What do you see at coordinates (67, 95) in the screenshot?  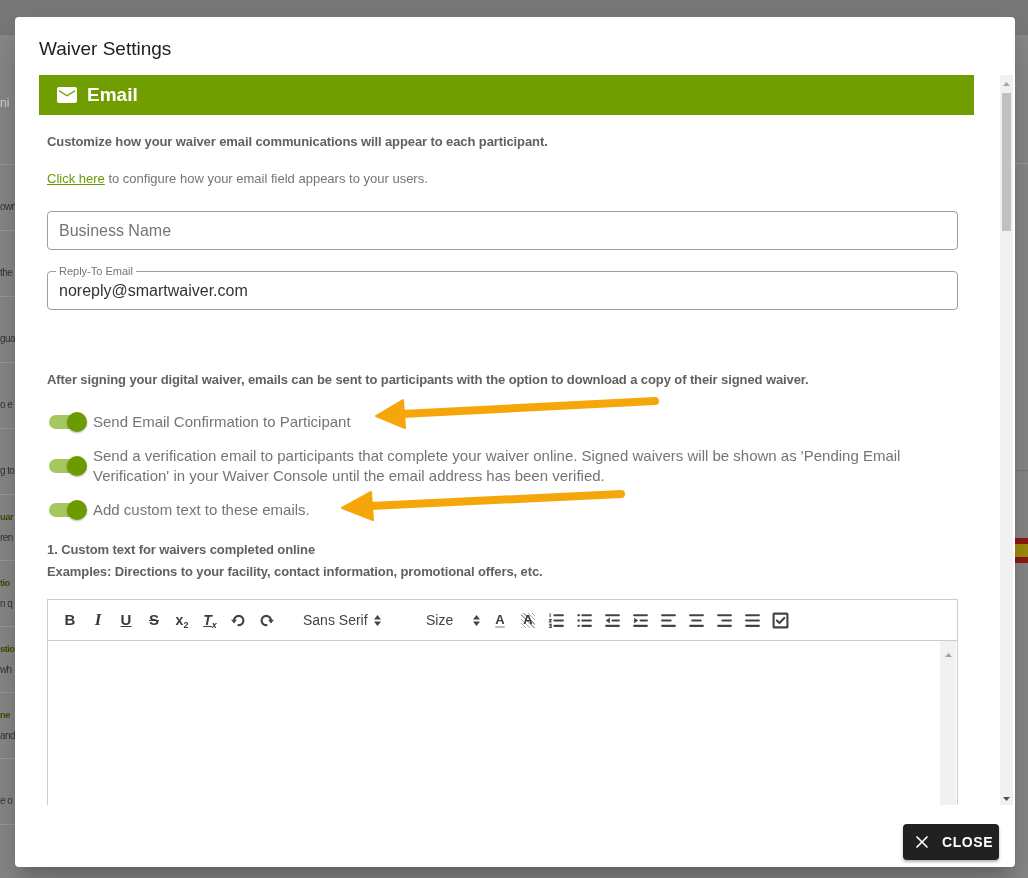 I see `envelope-icon` at bounding box center [67, 95].